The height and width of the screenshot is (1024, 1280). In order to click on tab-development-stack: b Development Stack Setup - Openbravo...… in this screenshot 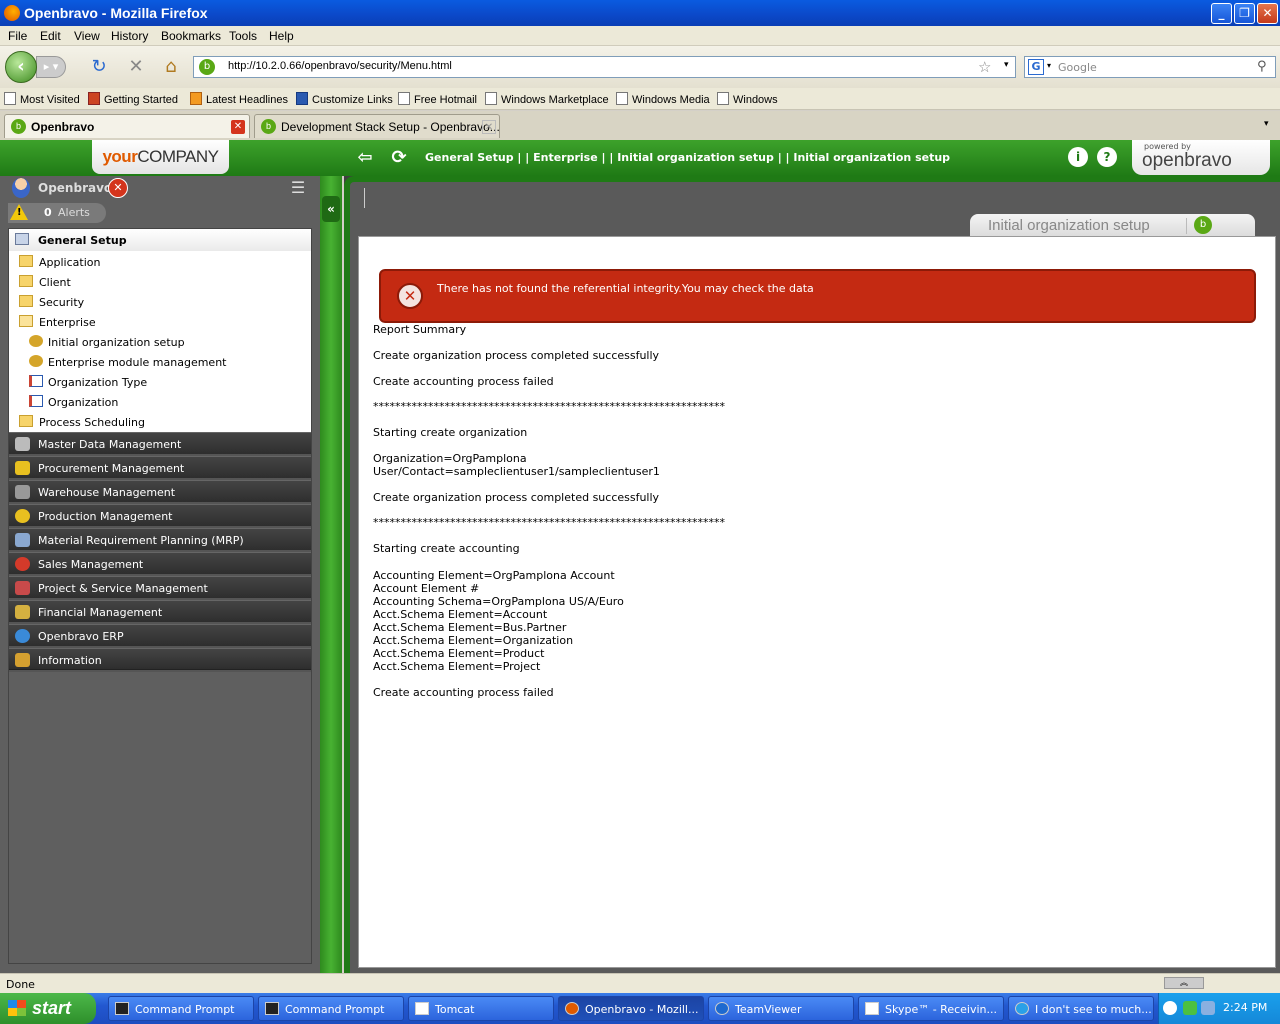, I will do `click(377, 126)`.